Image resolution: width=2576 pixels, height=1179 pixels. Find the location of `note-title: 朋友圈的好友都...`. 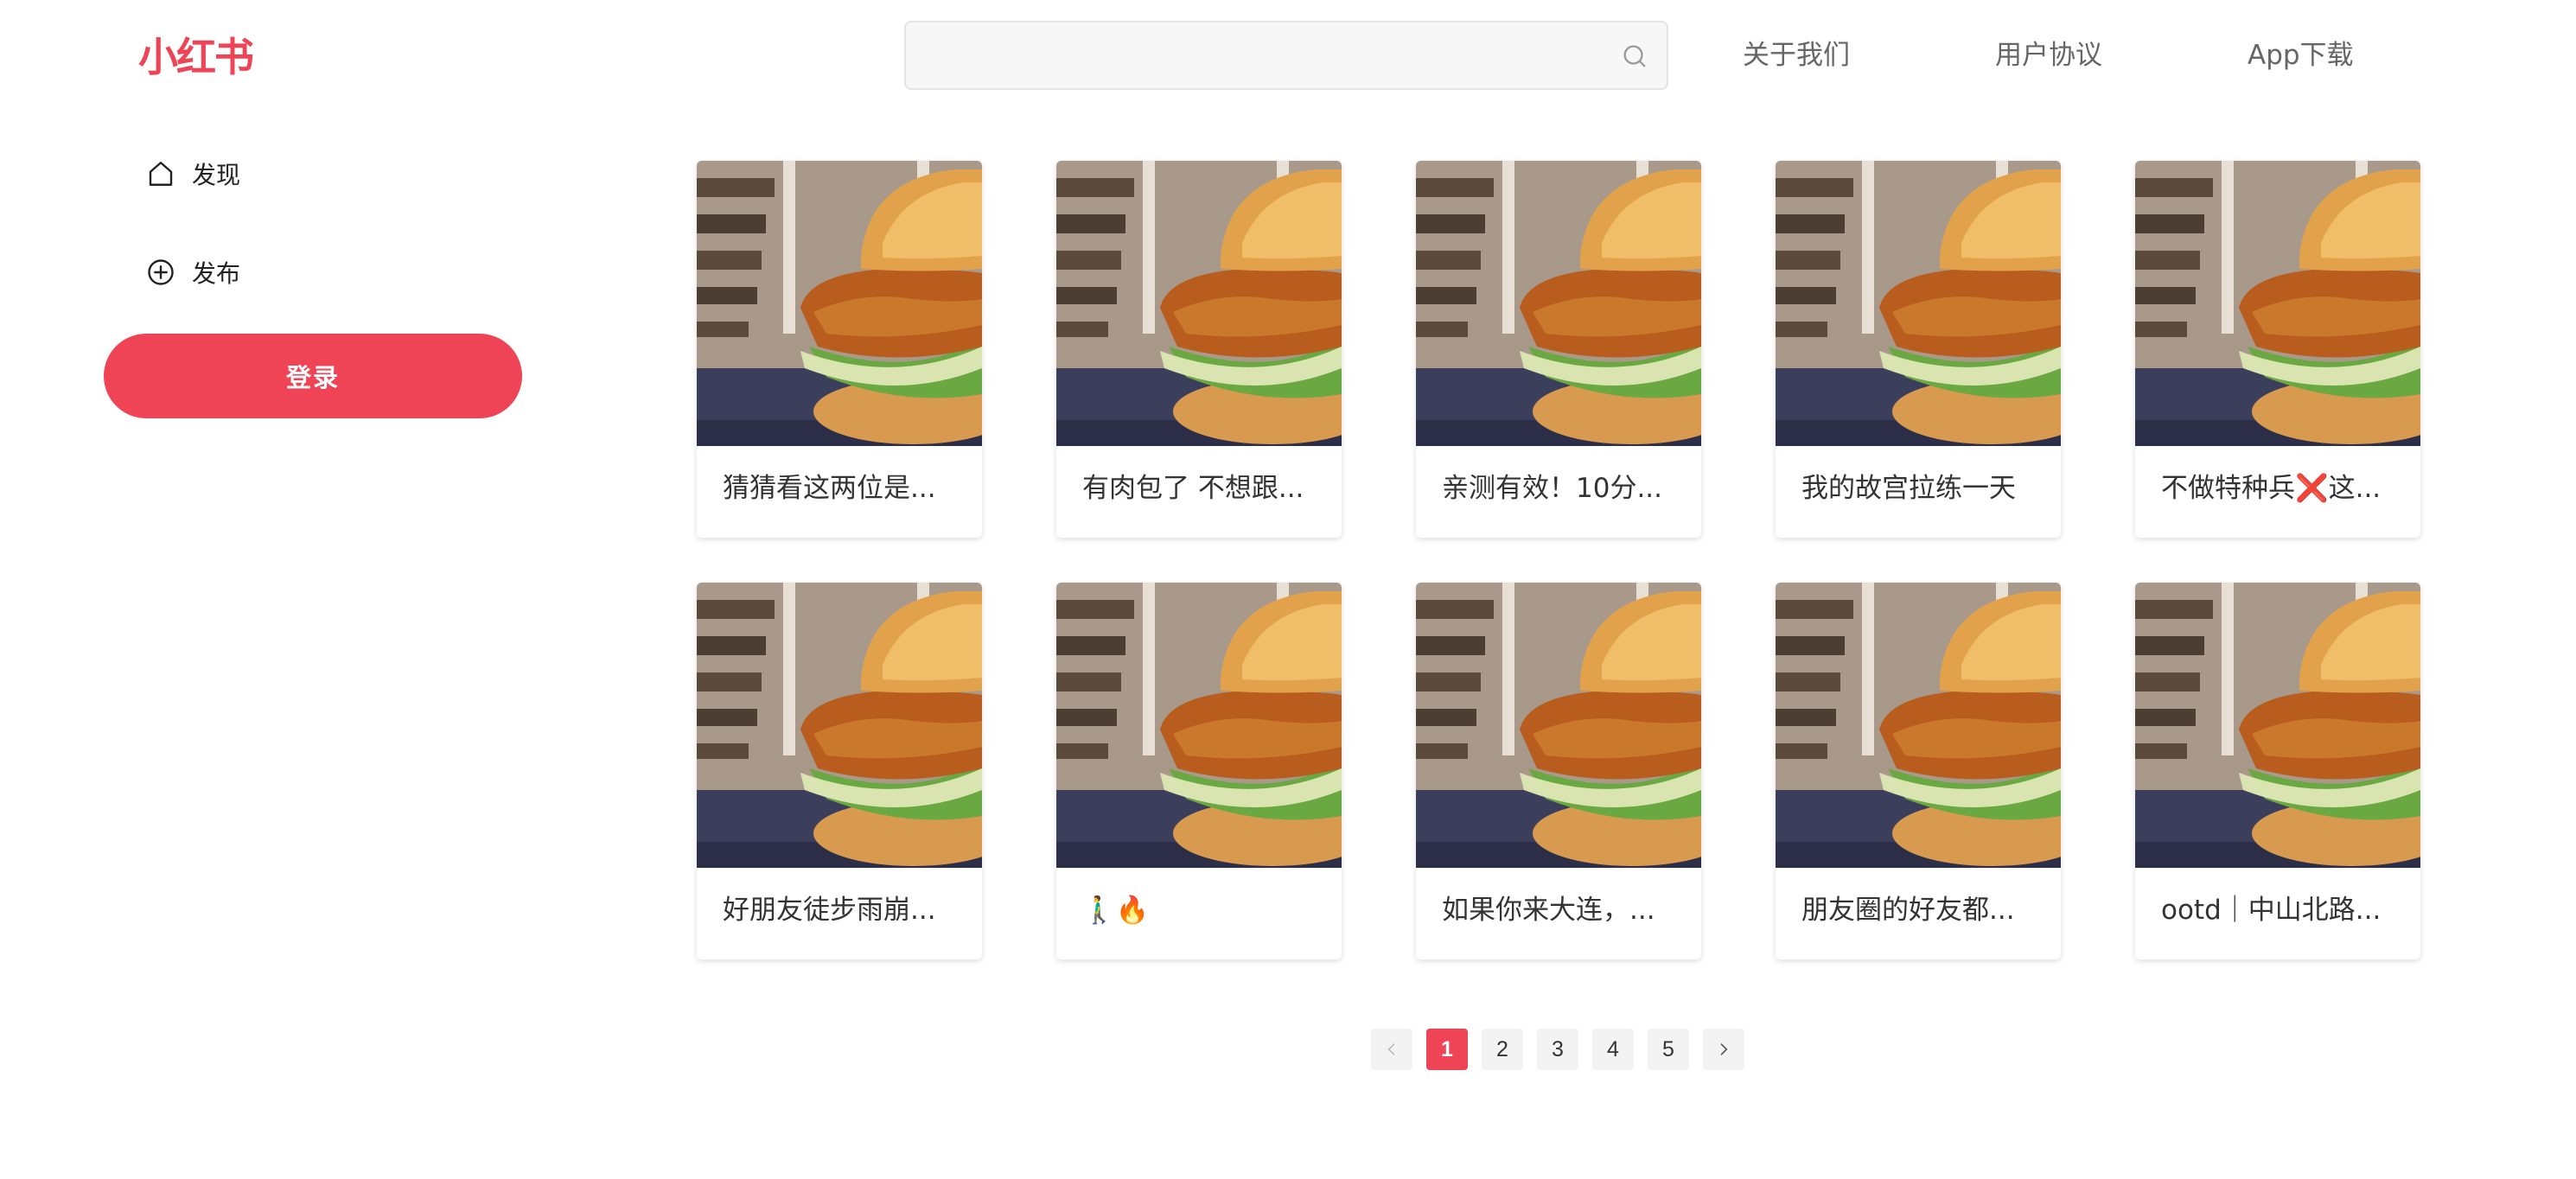

note-title: 朋友圈的好友都... is located at coordinates (1908, 910).